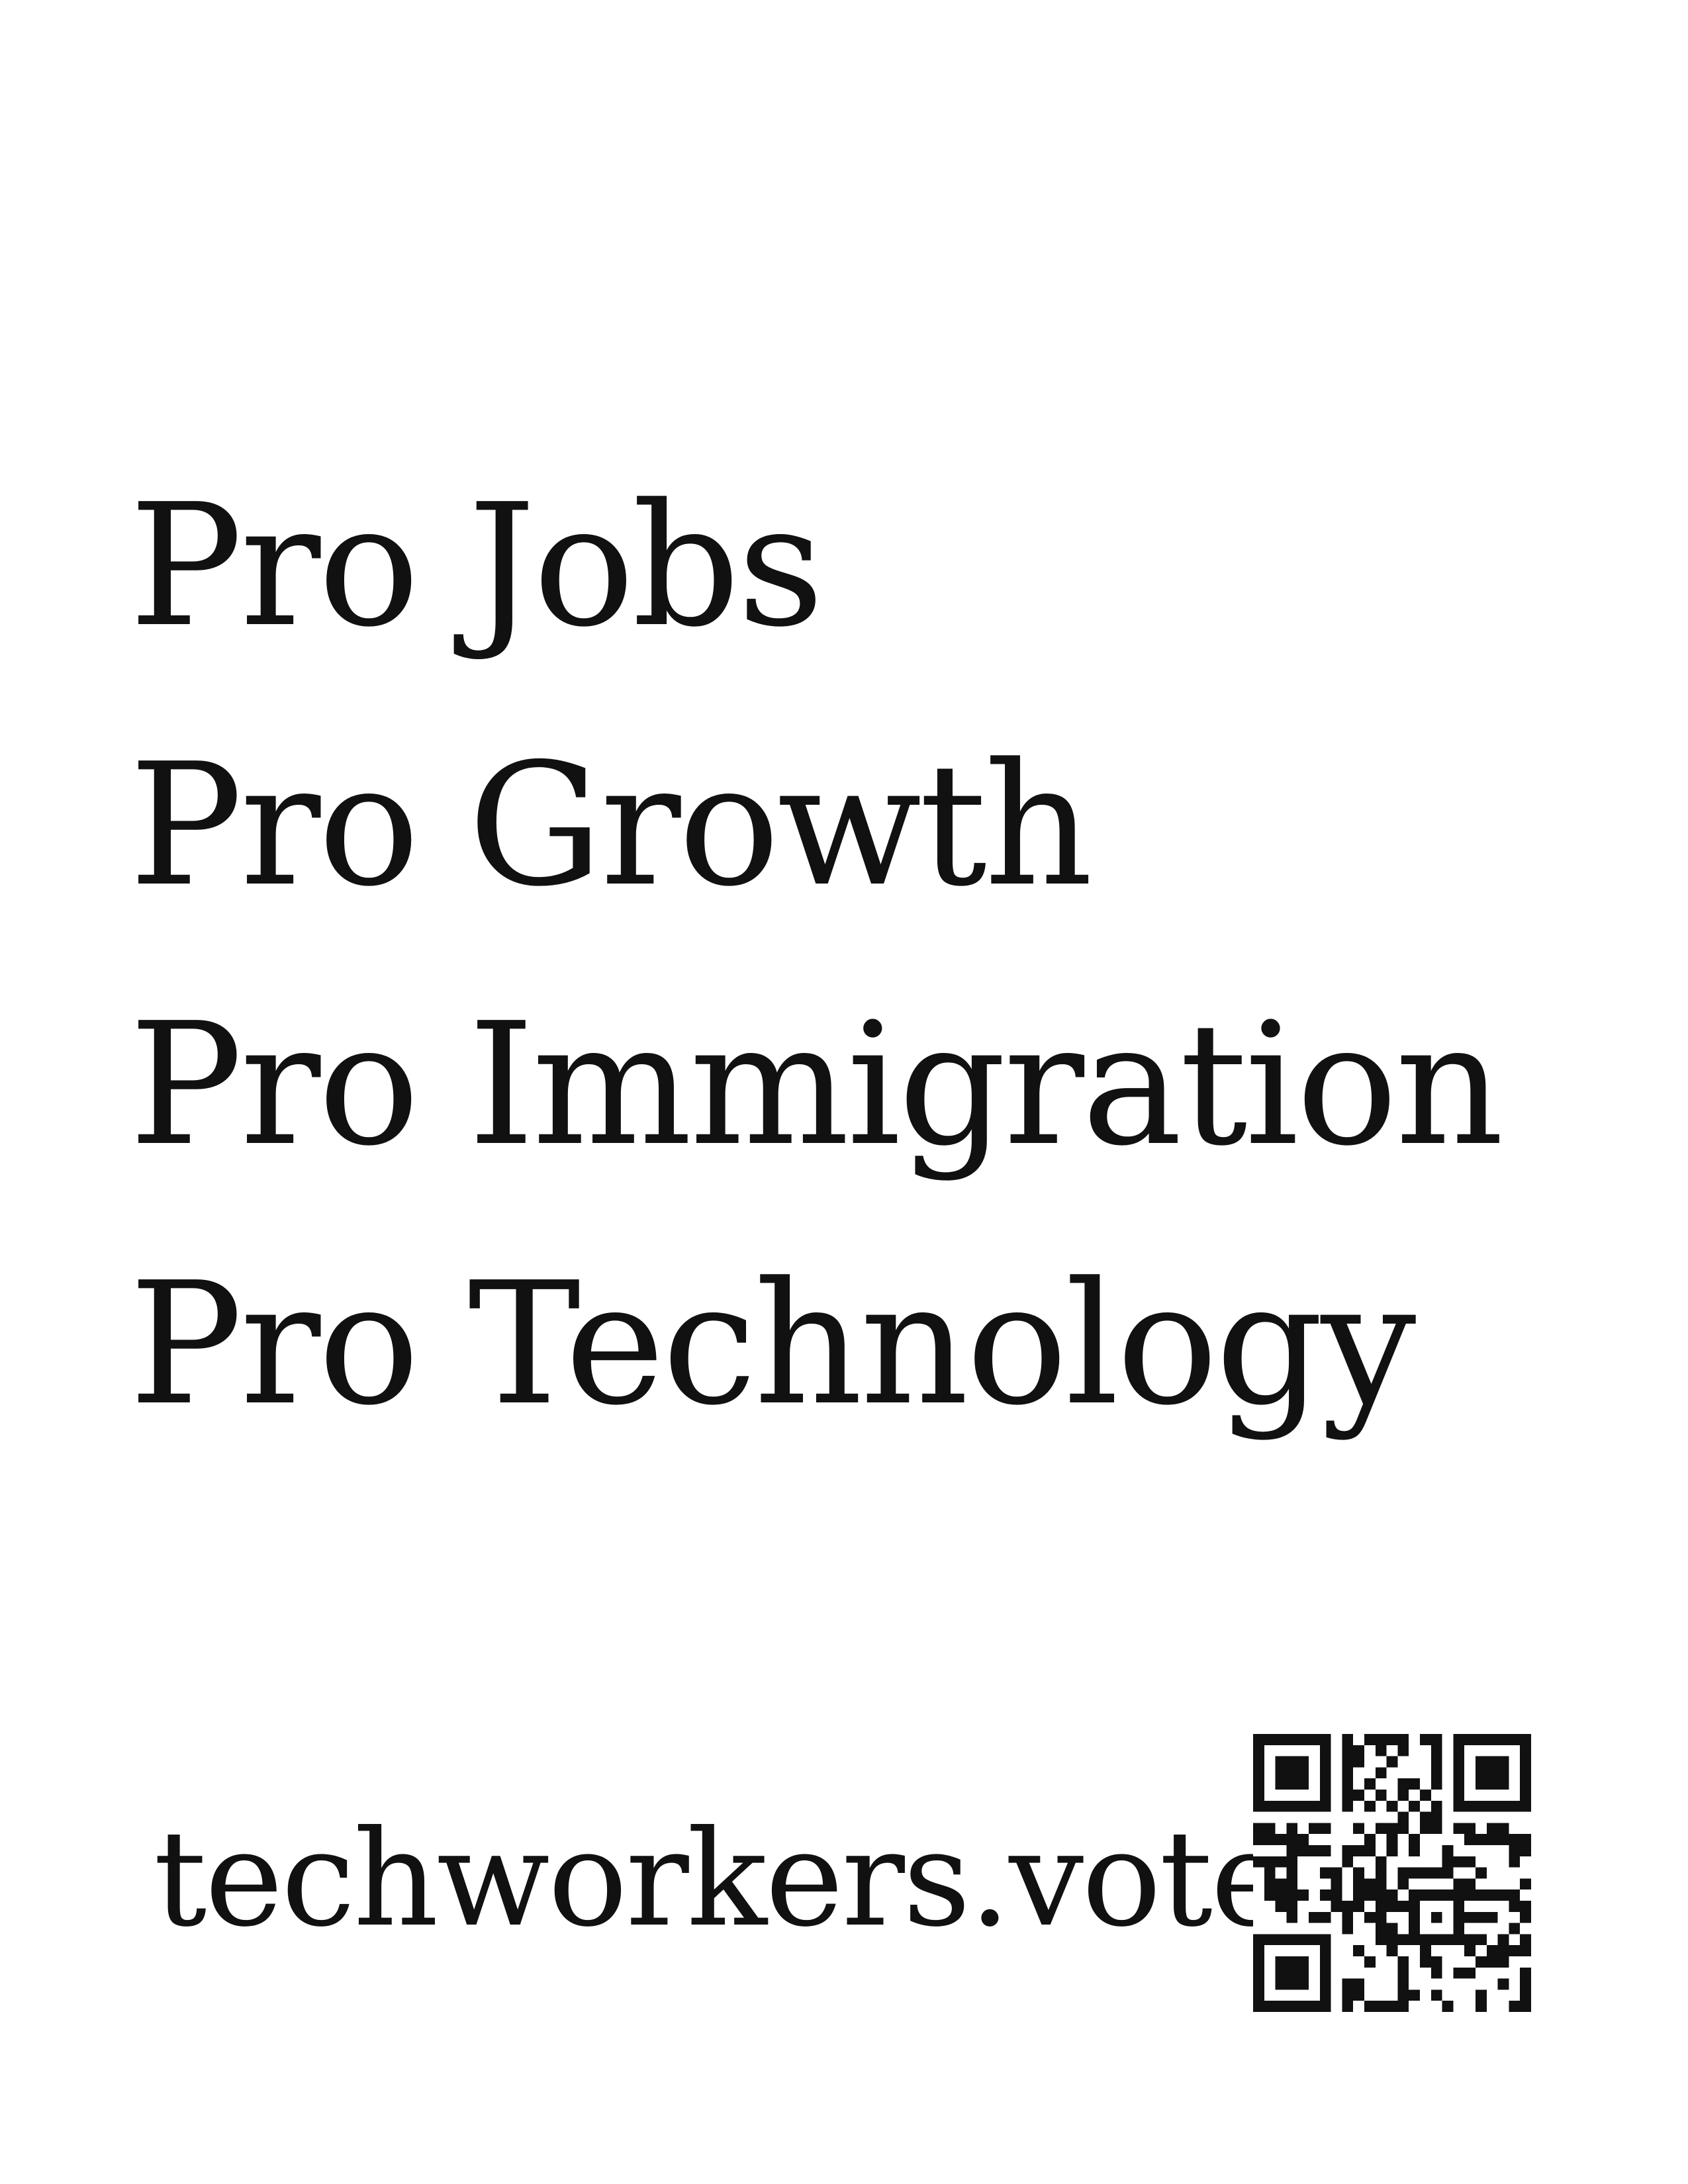 The image size is (1688, 2184). What do you see at coordinates (611, 825) in the screenshot?
I see `slogan-growth: Pro Growth` at bounding box center [611, 825].